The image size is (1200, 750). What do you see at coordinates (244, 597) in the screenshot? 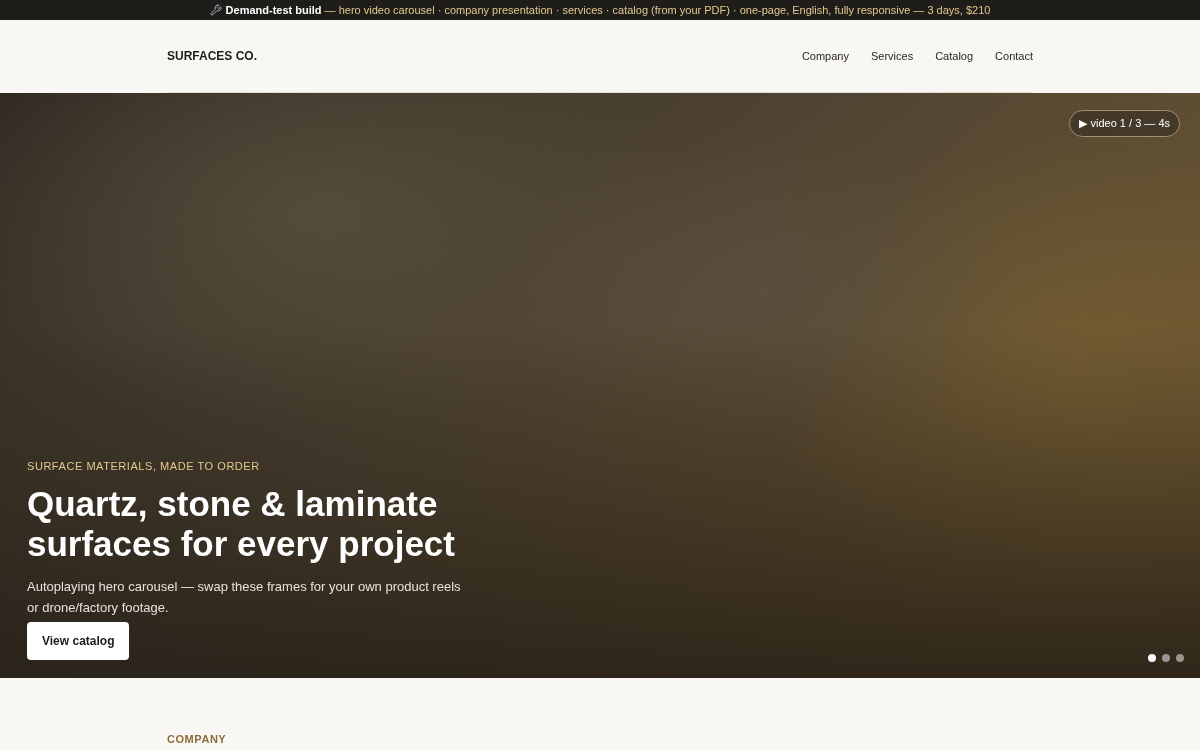
I see `hero-description: Autoplaying hero carousel — swap these frames for your own product reels or drone/factory footage.` at bounding box center [244, 597].